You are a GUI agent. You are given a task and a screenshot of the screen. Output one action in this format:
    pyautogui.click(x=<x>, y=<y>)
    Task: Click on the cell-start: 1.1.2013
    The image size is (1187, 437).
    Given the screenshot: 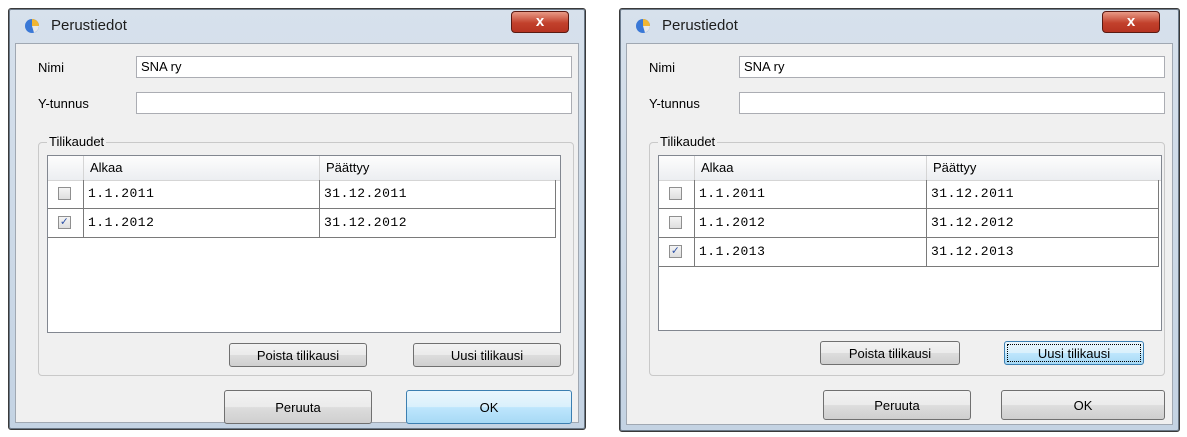 What is the action you would take?
    pyautogui.click(x=811, y=252)
    